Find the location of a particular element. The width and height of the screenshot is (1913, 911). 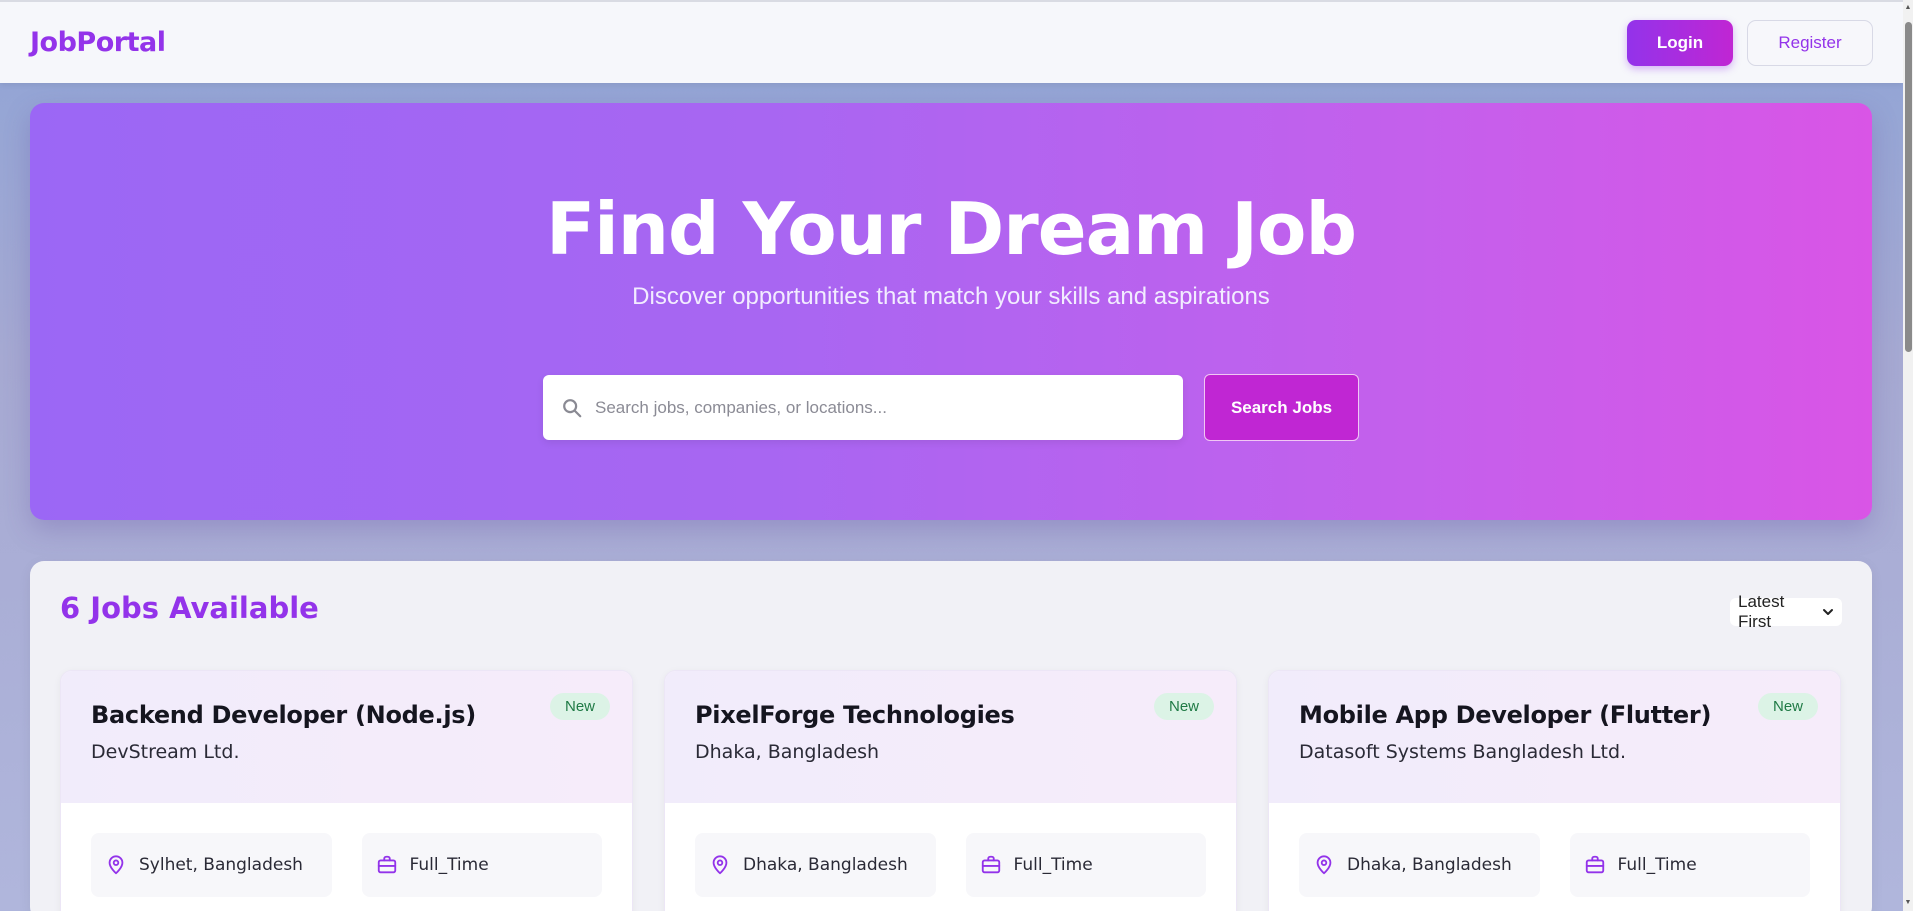

nav-actions: Login Register is located at coordinates (1750, 42).